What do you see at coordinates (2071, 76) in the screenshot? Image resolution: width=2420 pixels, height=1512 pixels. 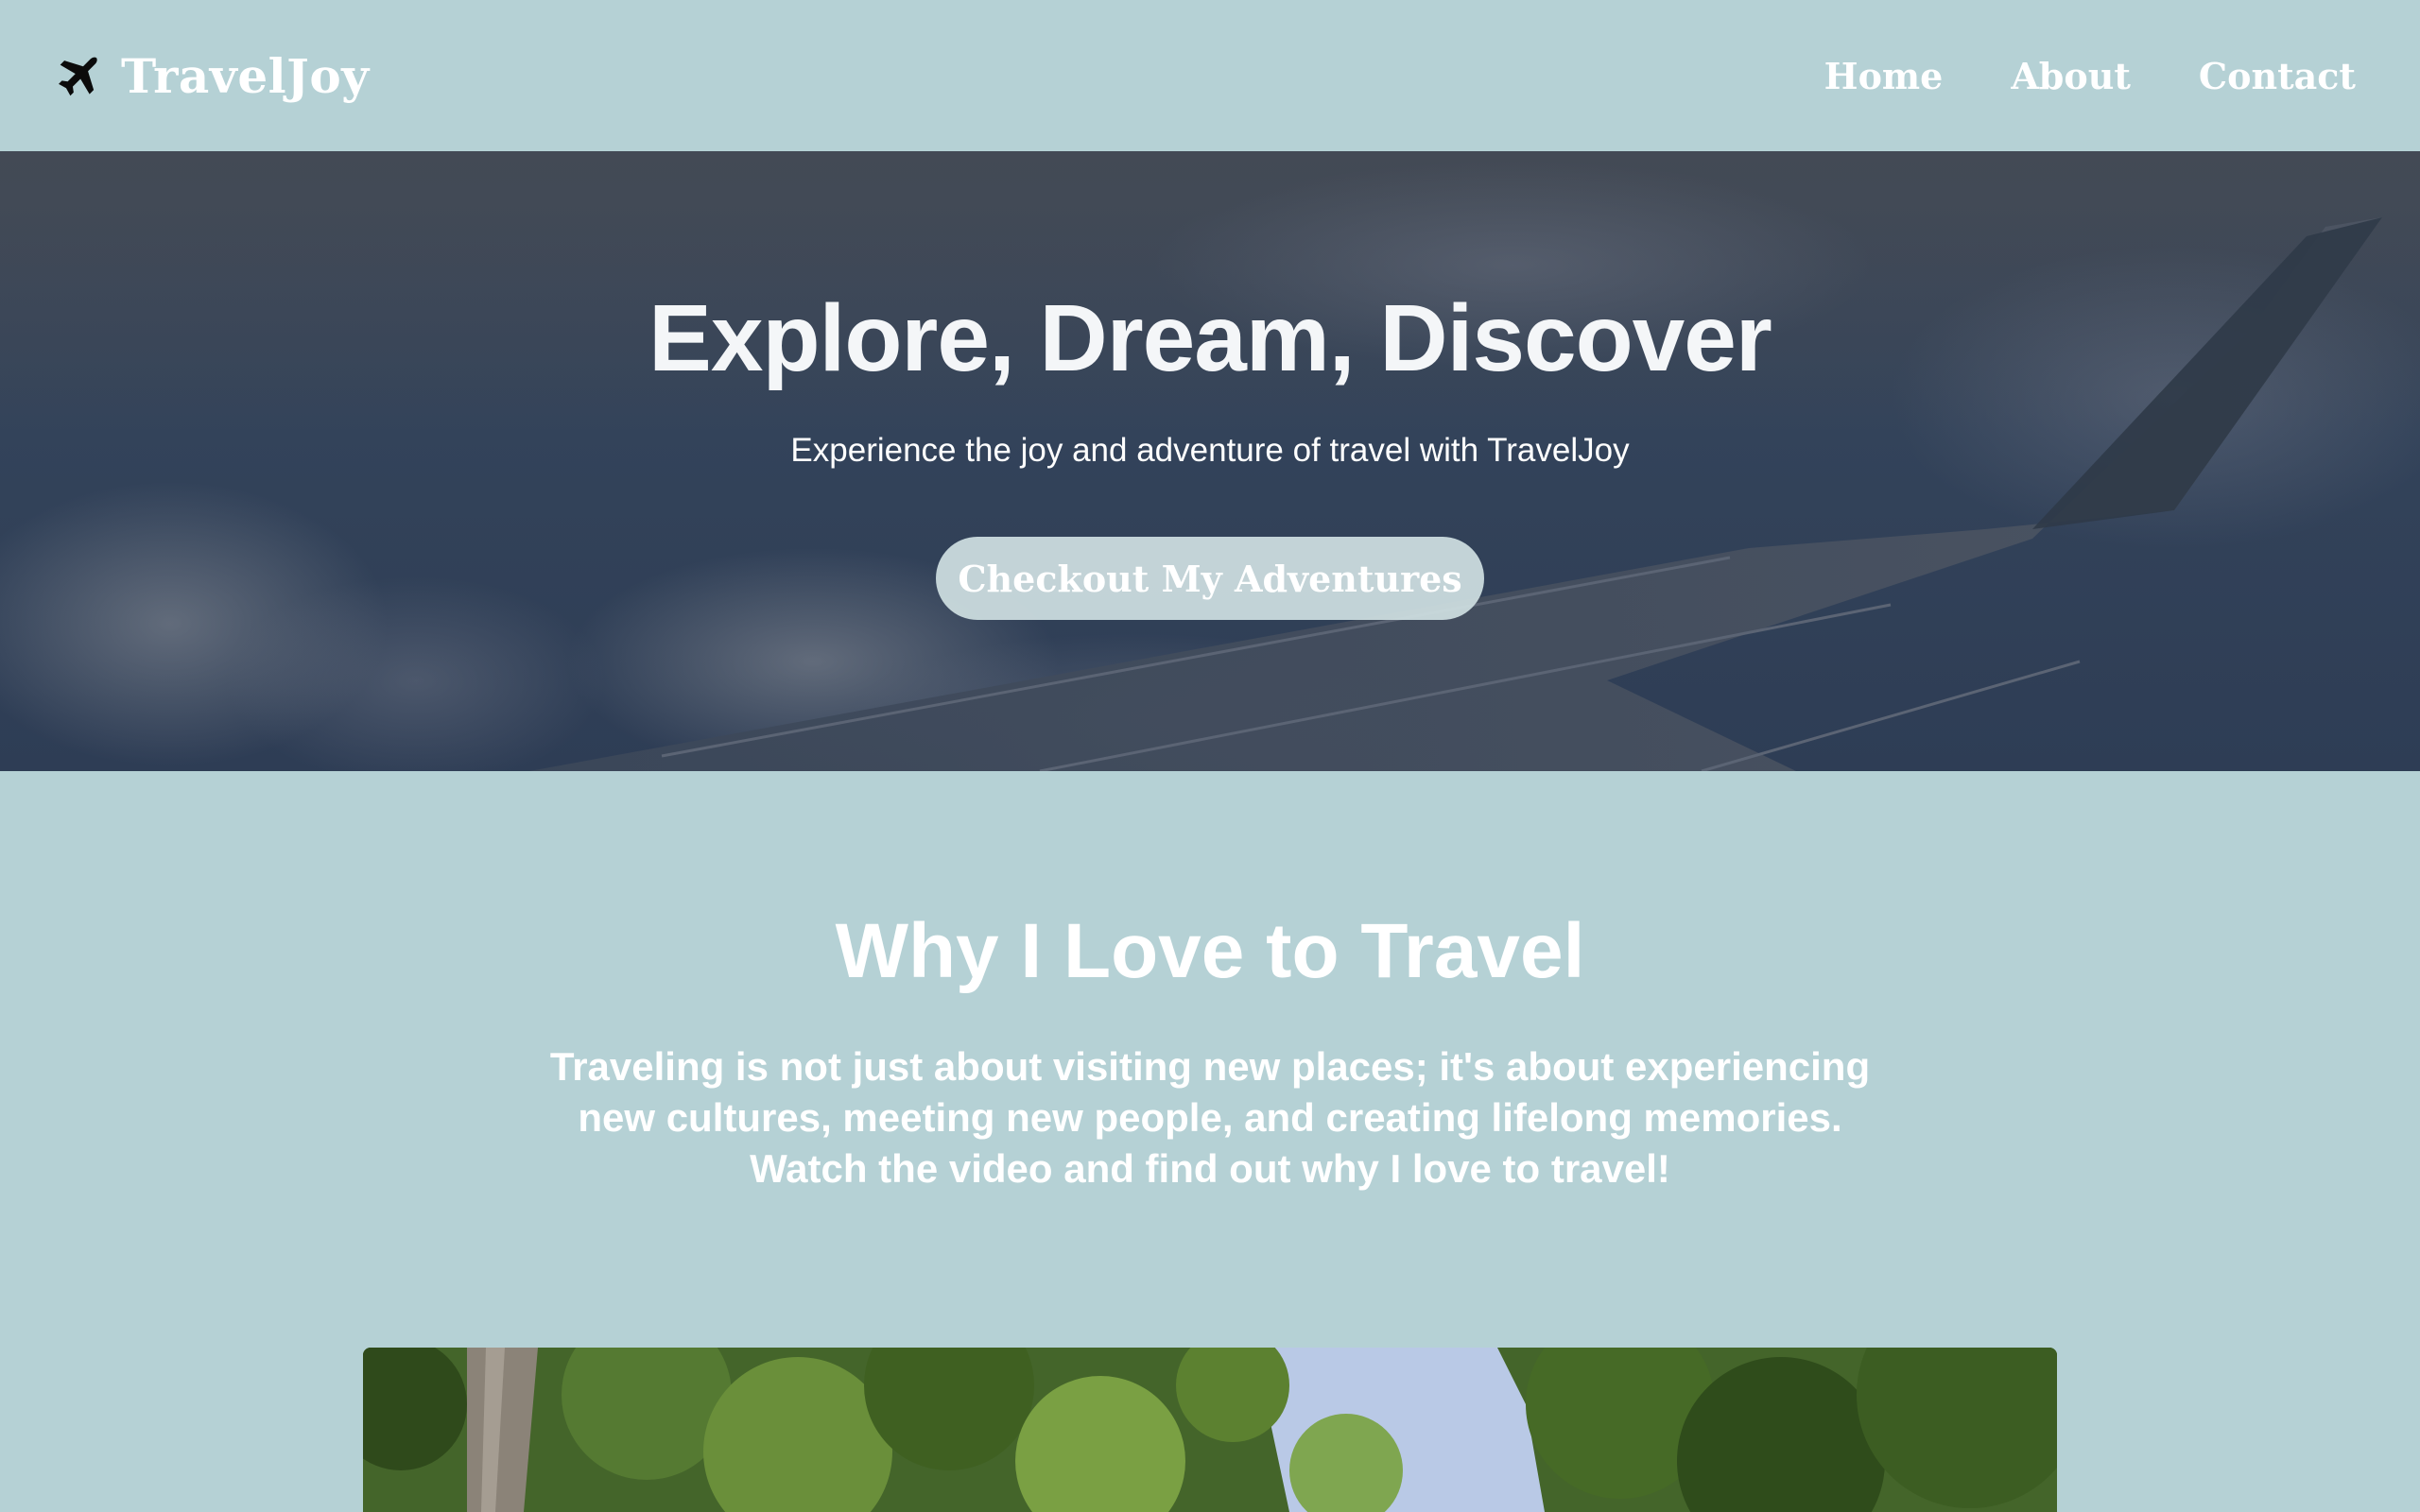 I see `nav-link-about: About` at bounding box center [2071, 76].